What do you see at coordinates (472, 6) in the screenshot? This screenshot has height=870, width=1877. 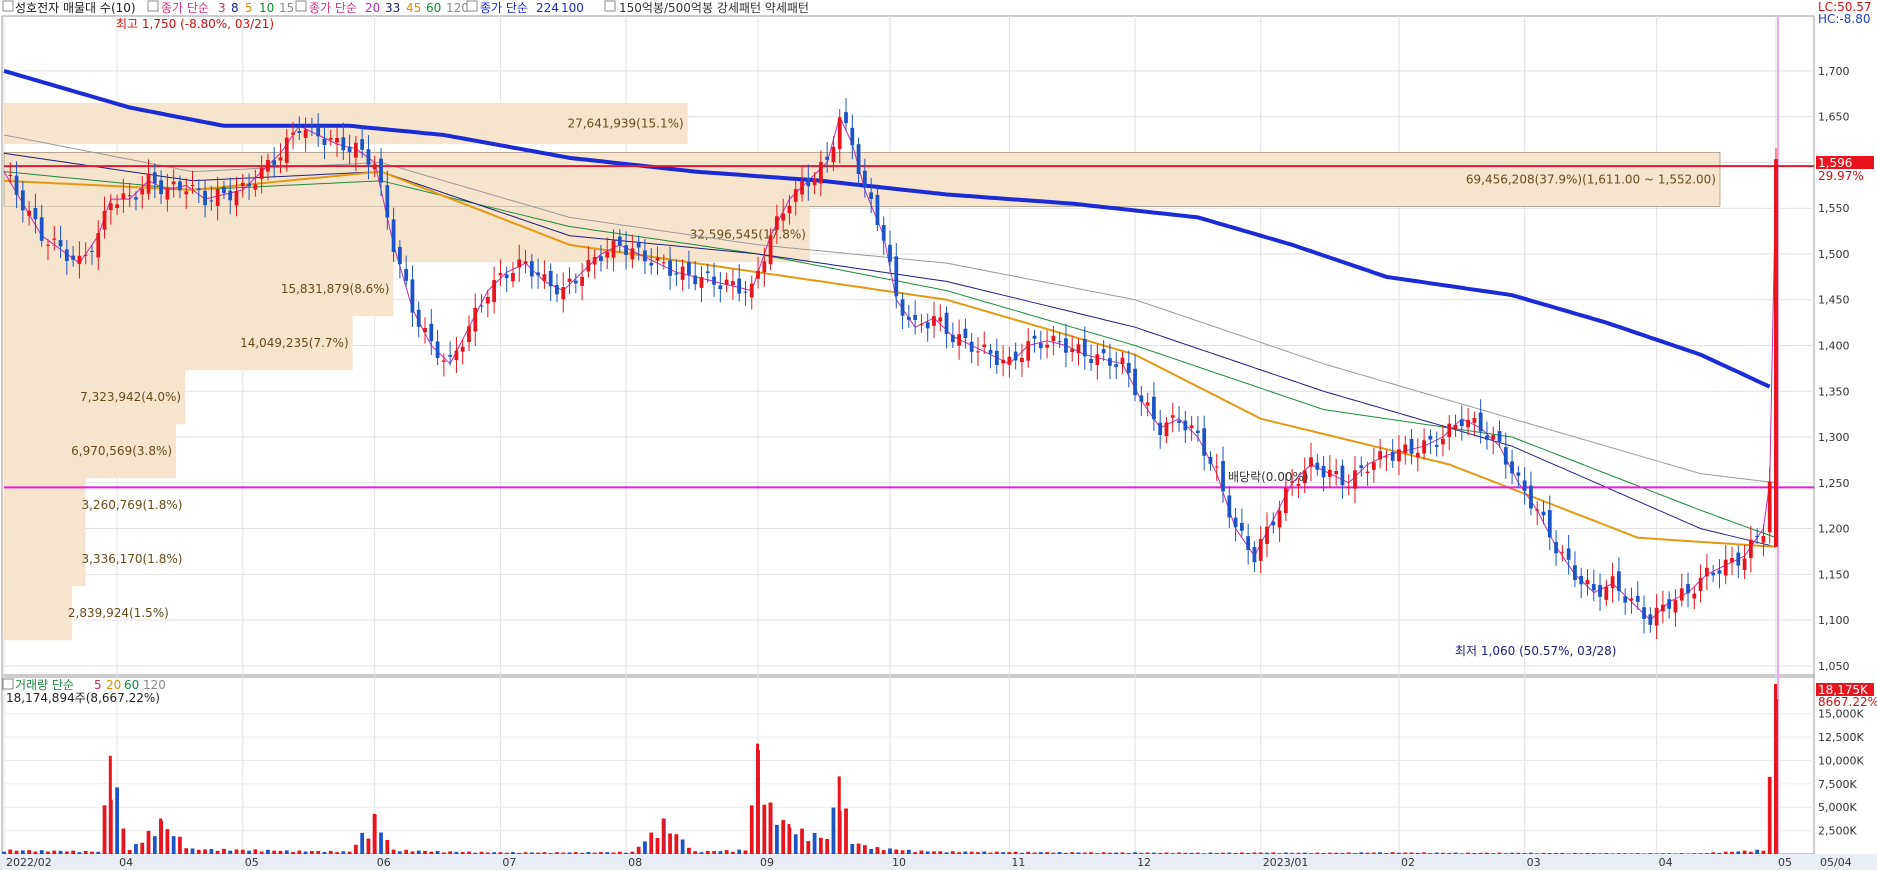 I see `ma-toggle-icon-c` at bounding box center [472, 6].